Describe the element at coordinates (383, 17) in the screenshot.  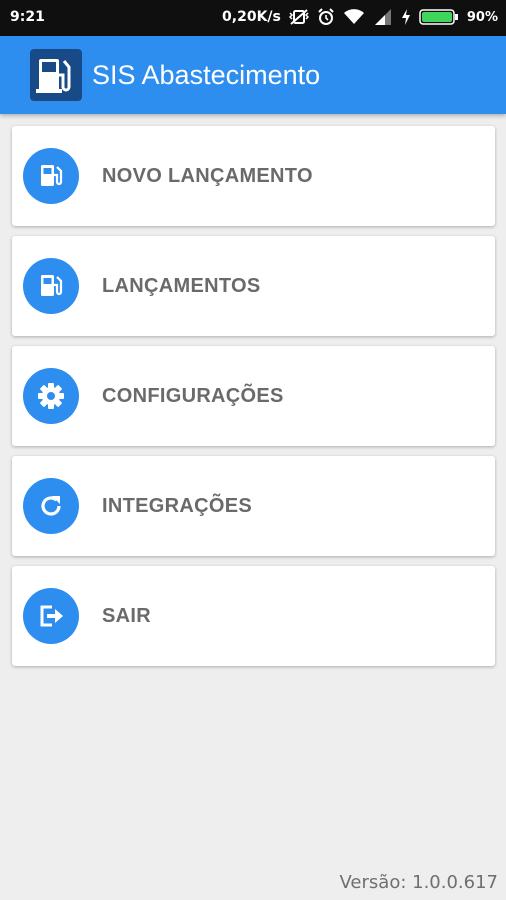
I see `signal-icon` at that location.